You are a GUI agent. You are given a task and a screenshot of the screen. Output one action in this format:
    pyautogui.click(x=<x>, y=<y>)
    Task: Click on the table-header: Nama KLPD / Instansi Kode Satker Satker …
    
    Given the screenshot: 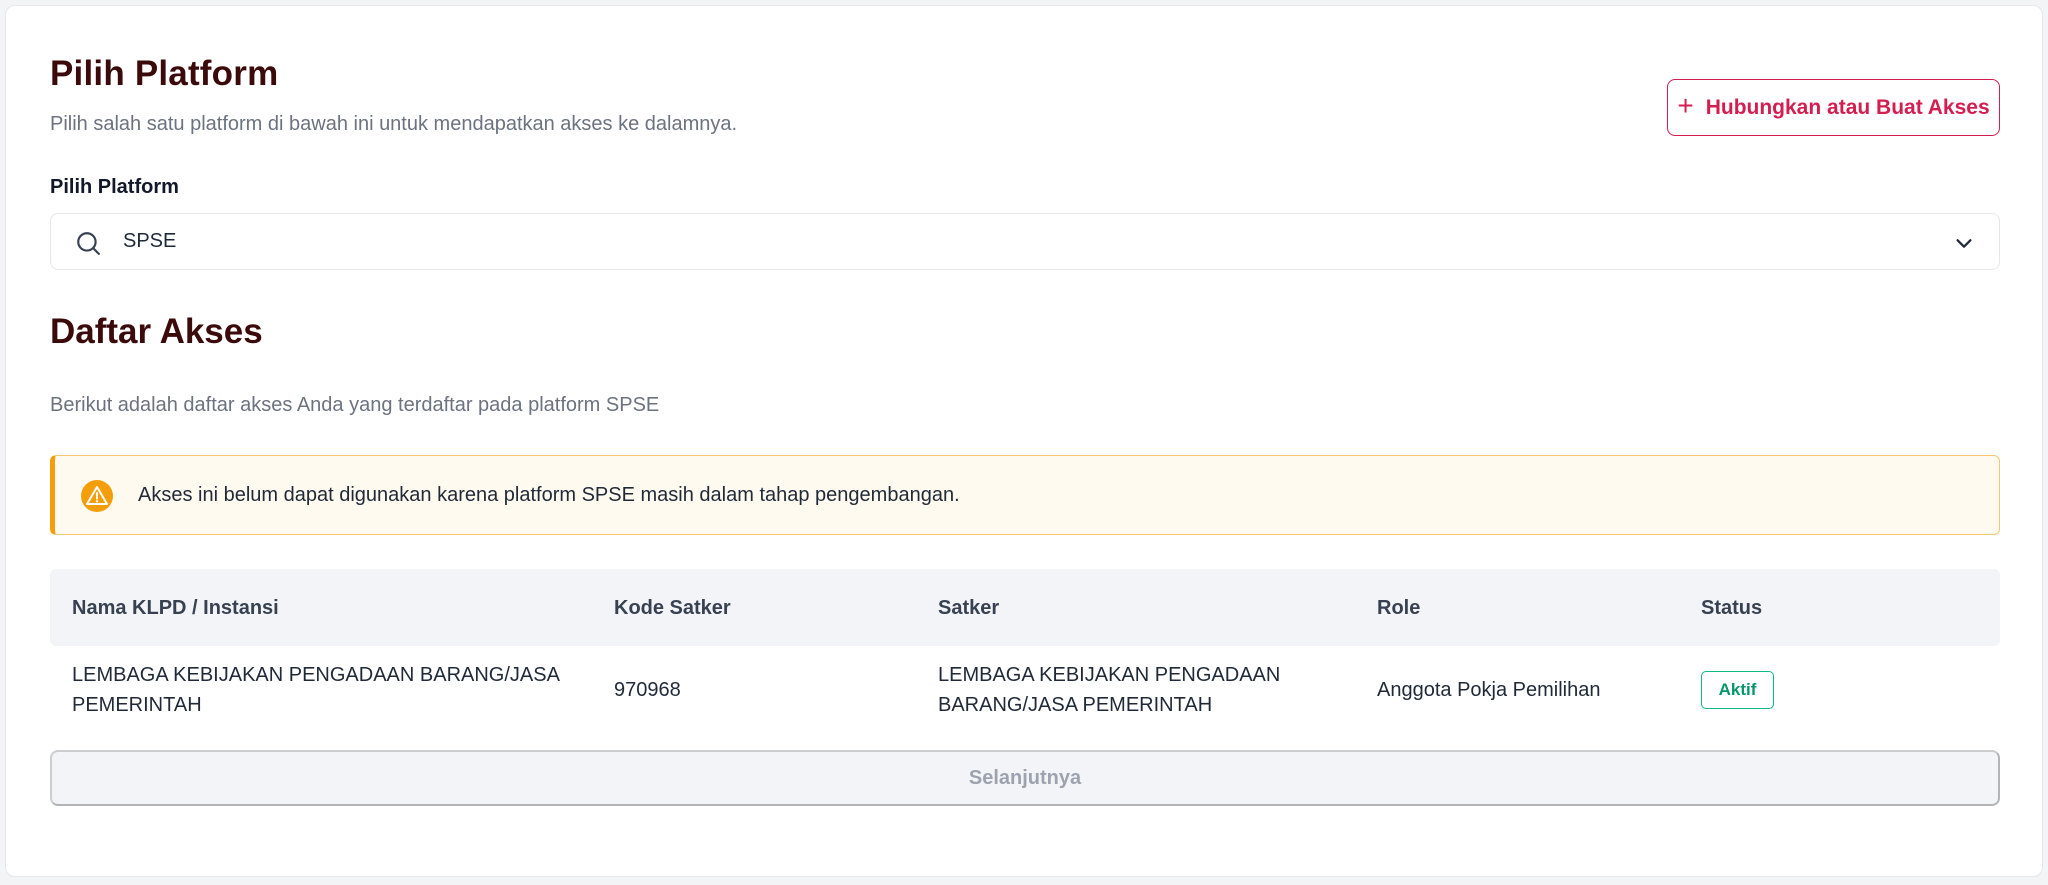 What is the action you would take?
    pyautogui.click(x=1025, y=607)
    